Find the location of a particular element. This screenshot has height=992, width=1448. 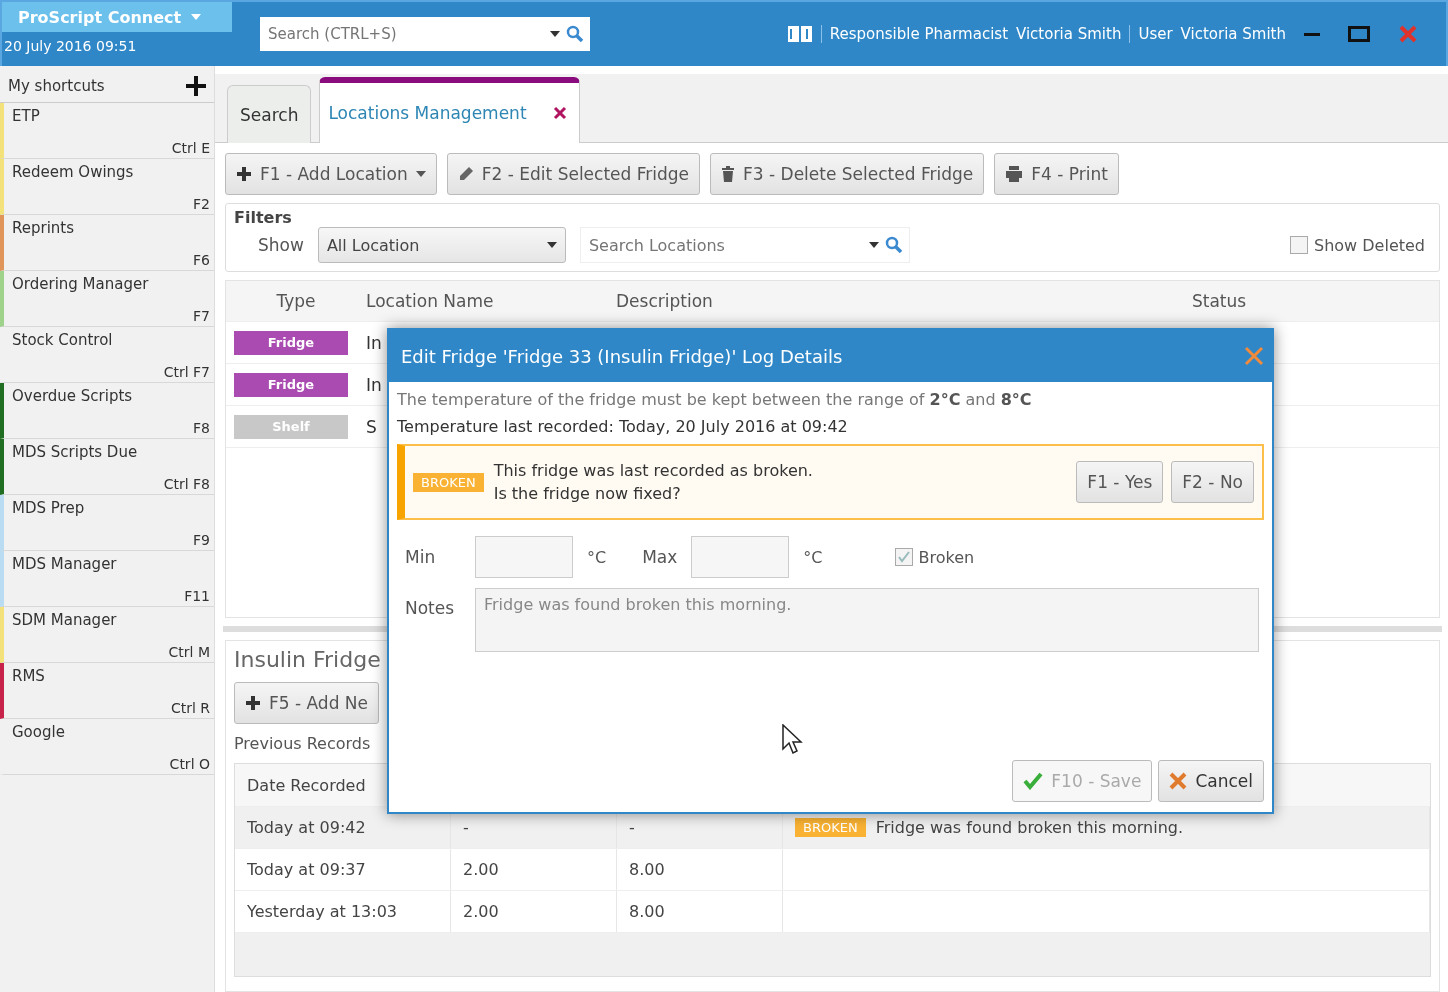

shortcut-label: SDM Manager is located at coordinates (65, 620).